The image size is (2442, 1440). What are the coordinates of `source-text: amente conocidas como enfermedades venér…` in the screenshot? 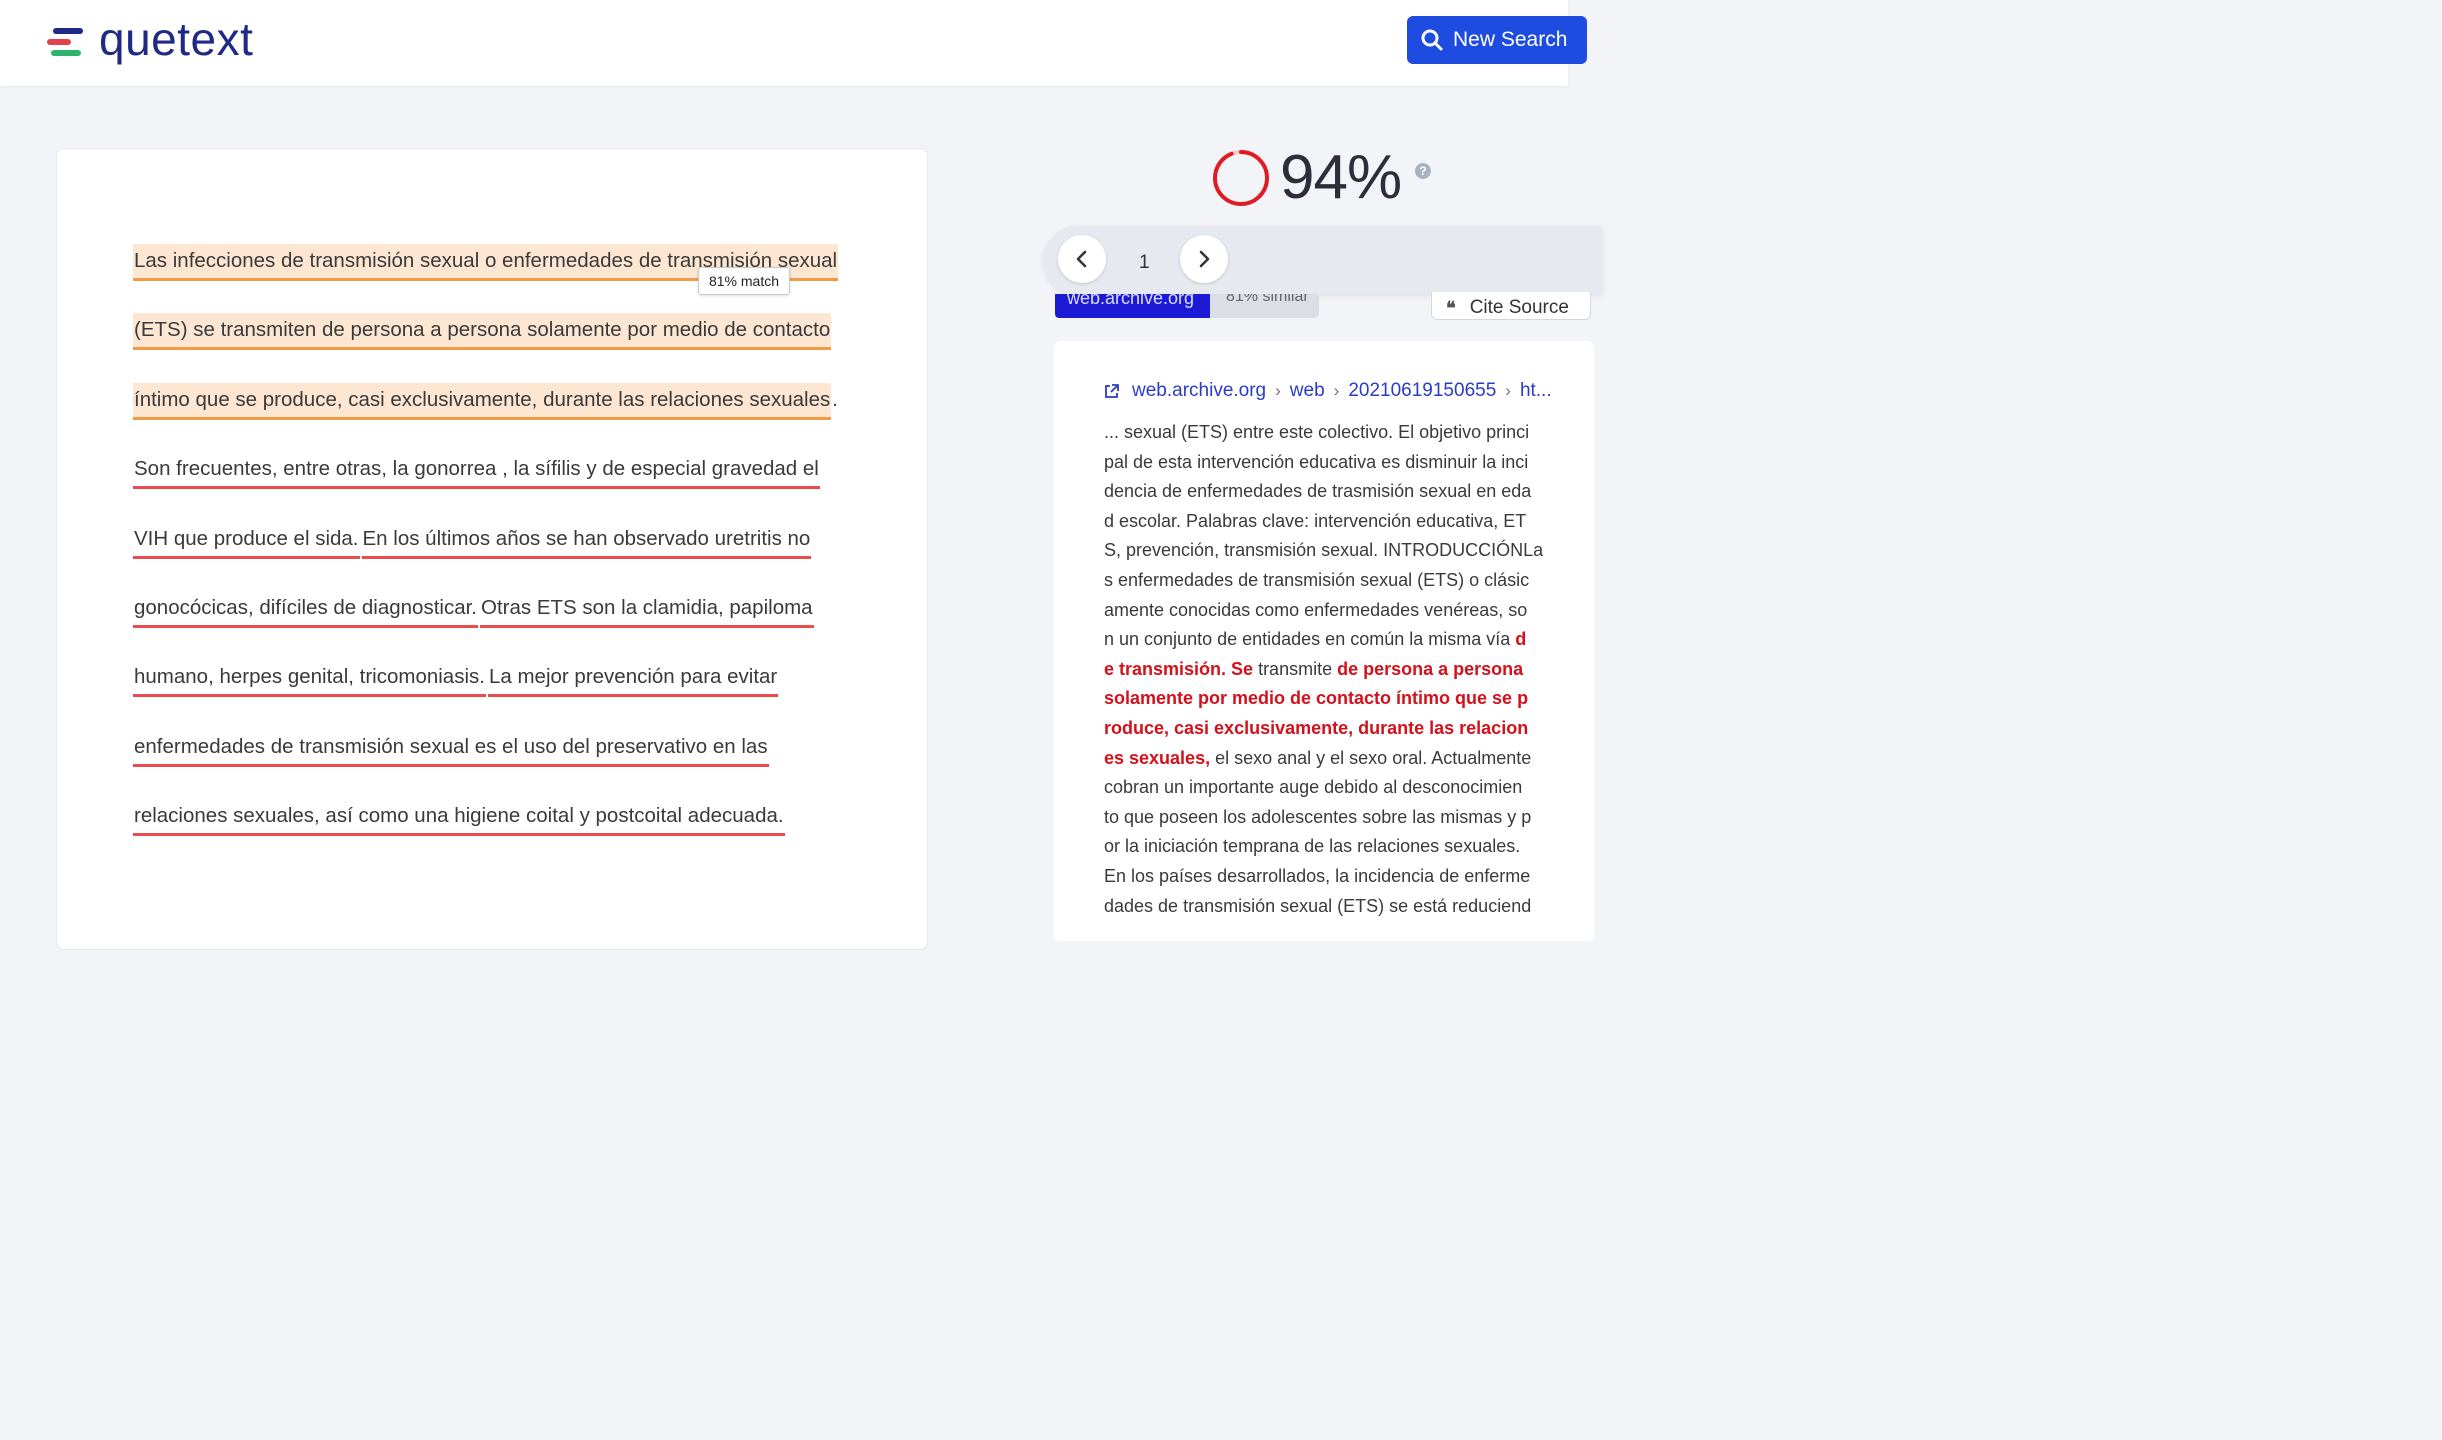 It's located at (1316, 609).